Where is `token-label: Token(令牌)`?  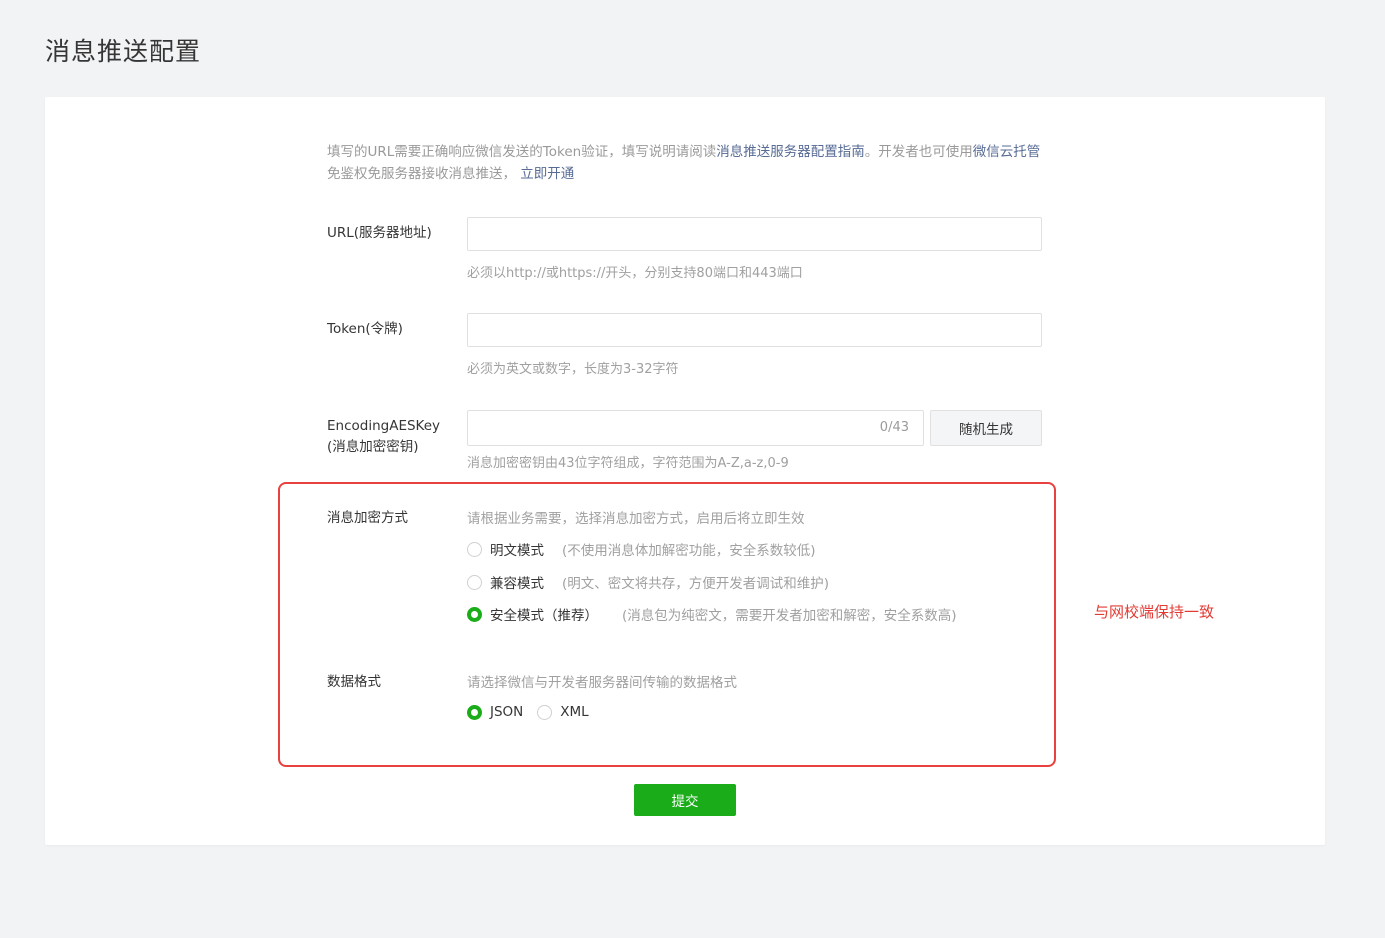
token-label: Token(令牌) is located at coordinates (365, 329).